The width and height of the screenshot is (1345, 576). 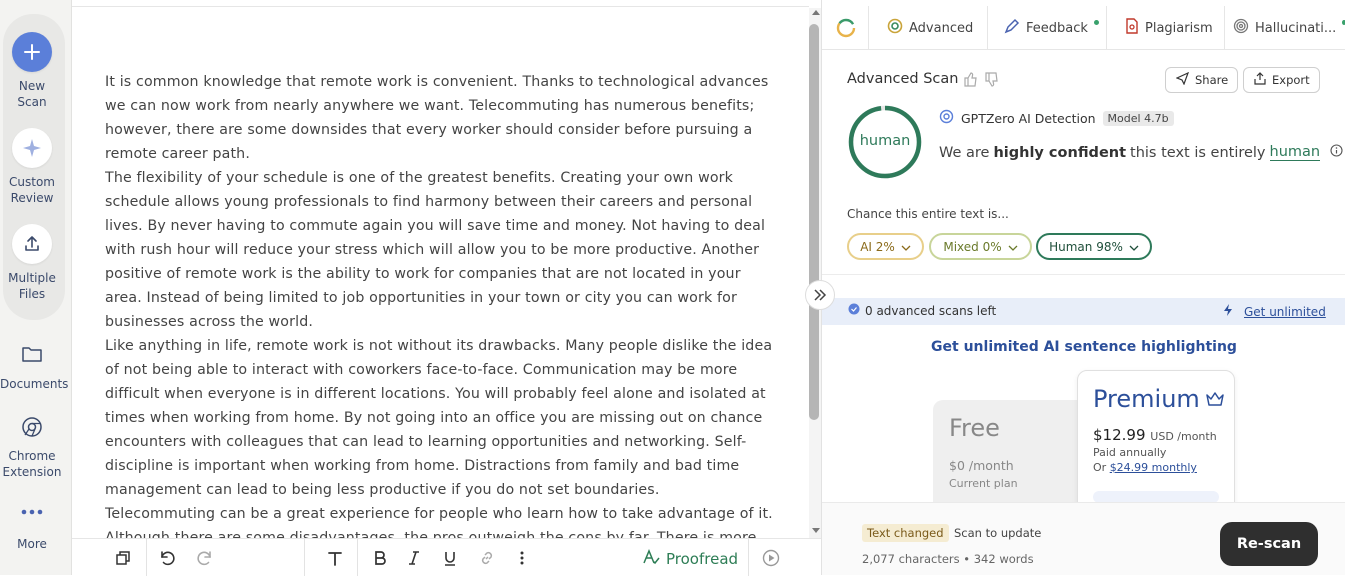 I want to click on proofread-label: Proofread, so click(x=702, y=559).